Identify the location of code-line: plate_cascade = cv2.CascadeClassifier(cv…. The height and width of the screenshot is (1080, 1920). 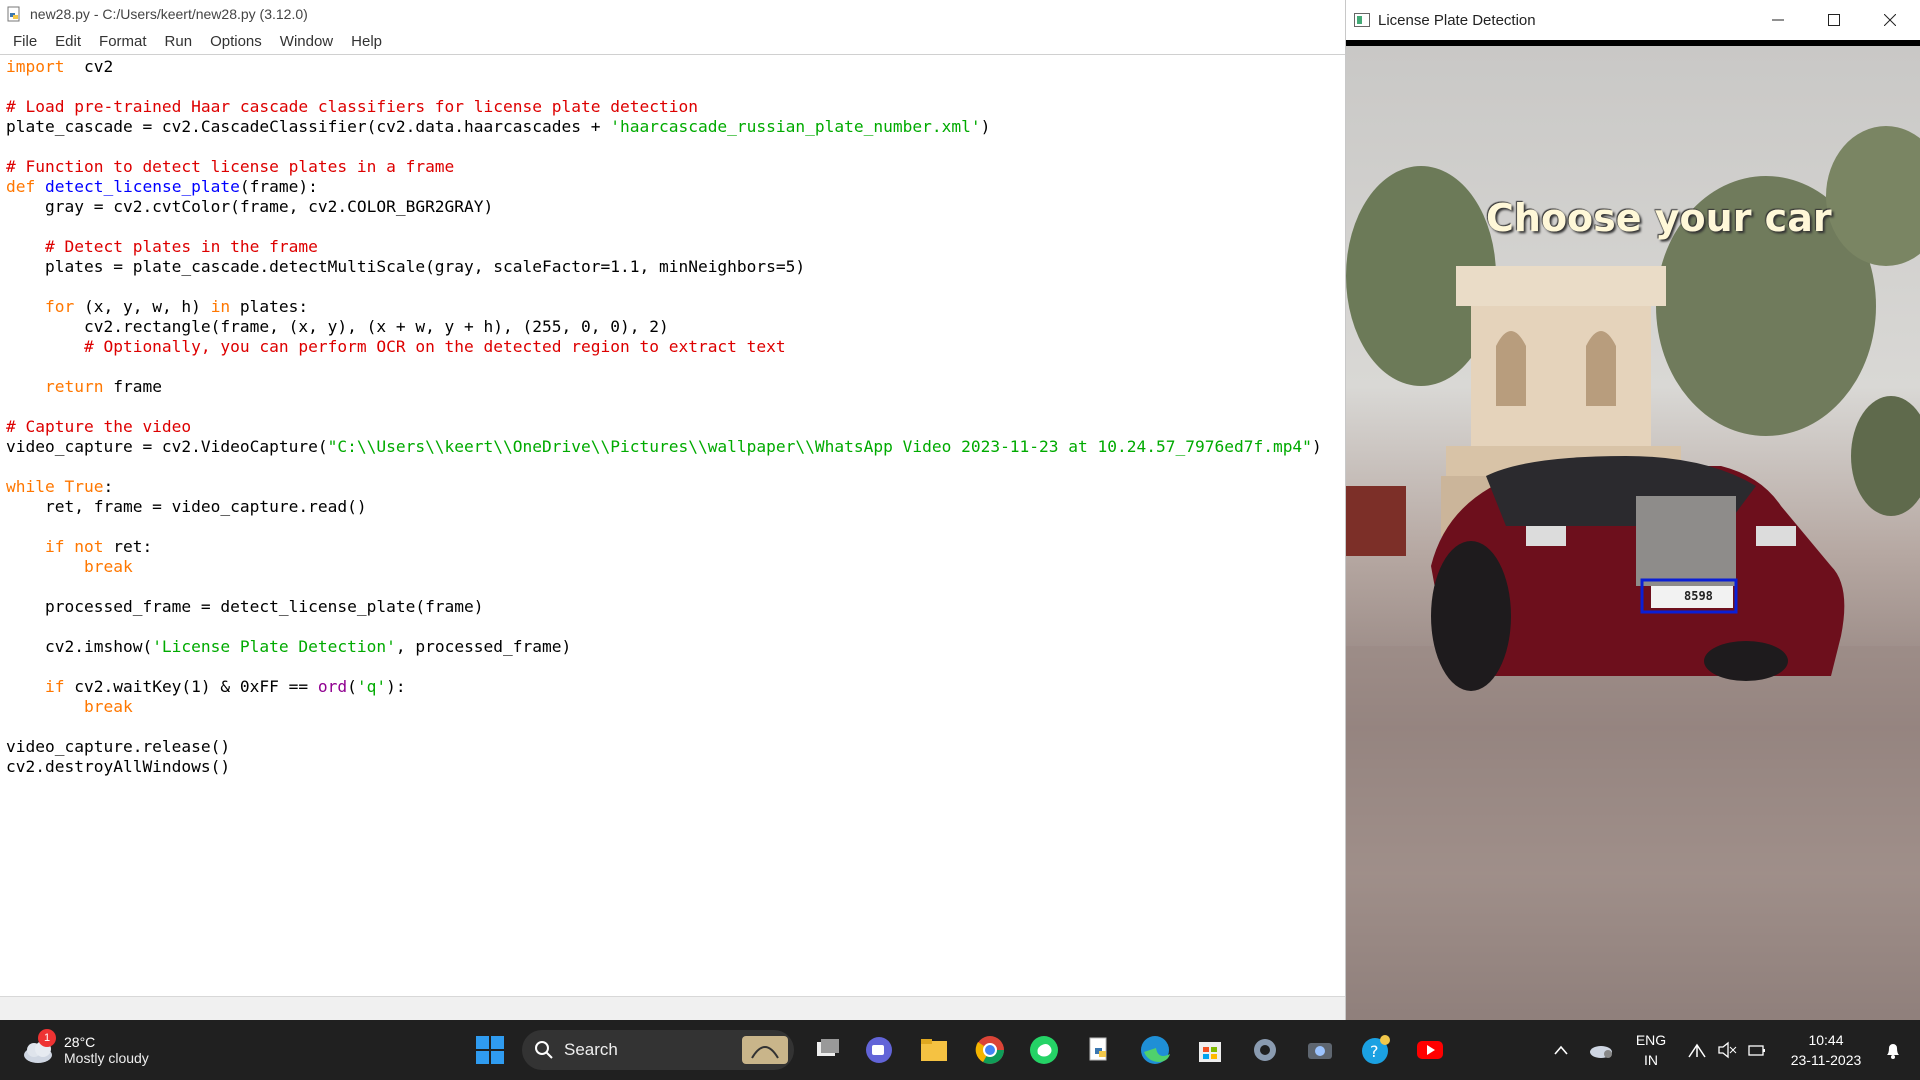
(675, 127).